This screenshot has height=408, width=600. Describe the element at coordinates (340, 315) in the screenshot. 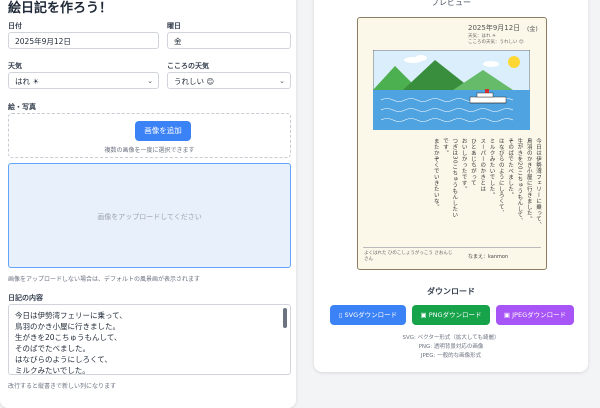

I see `file-icon: ▯` at that location.